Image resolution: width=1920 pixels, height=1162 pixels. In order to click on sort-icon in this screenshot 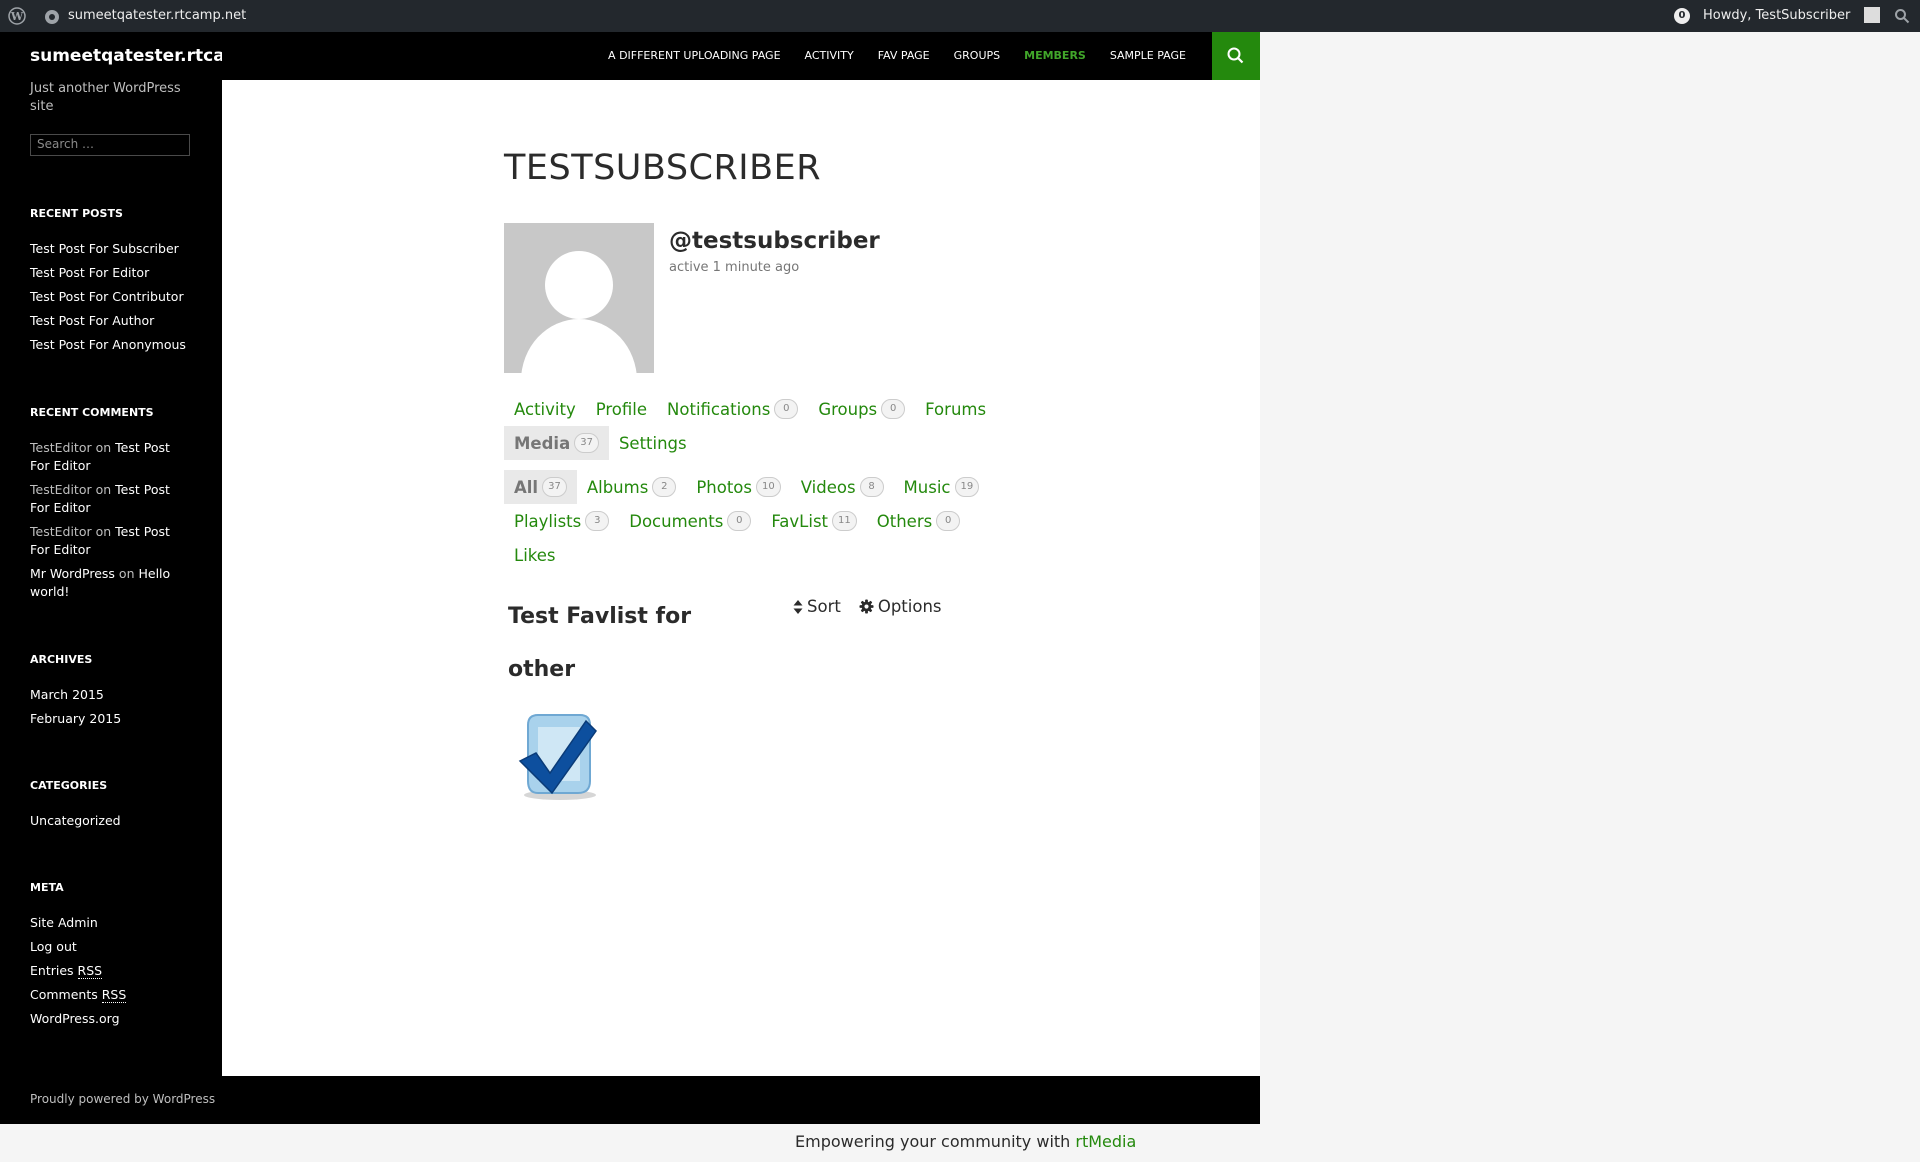, I will do `click(798, 606)`.